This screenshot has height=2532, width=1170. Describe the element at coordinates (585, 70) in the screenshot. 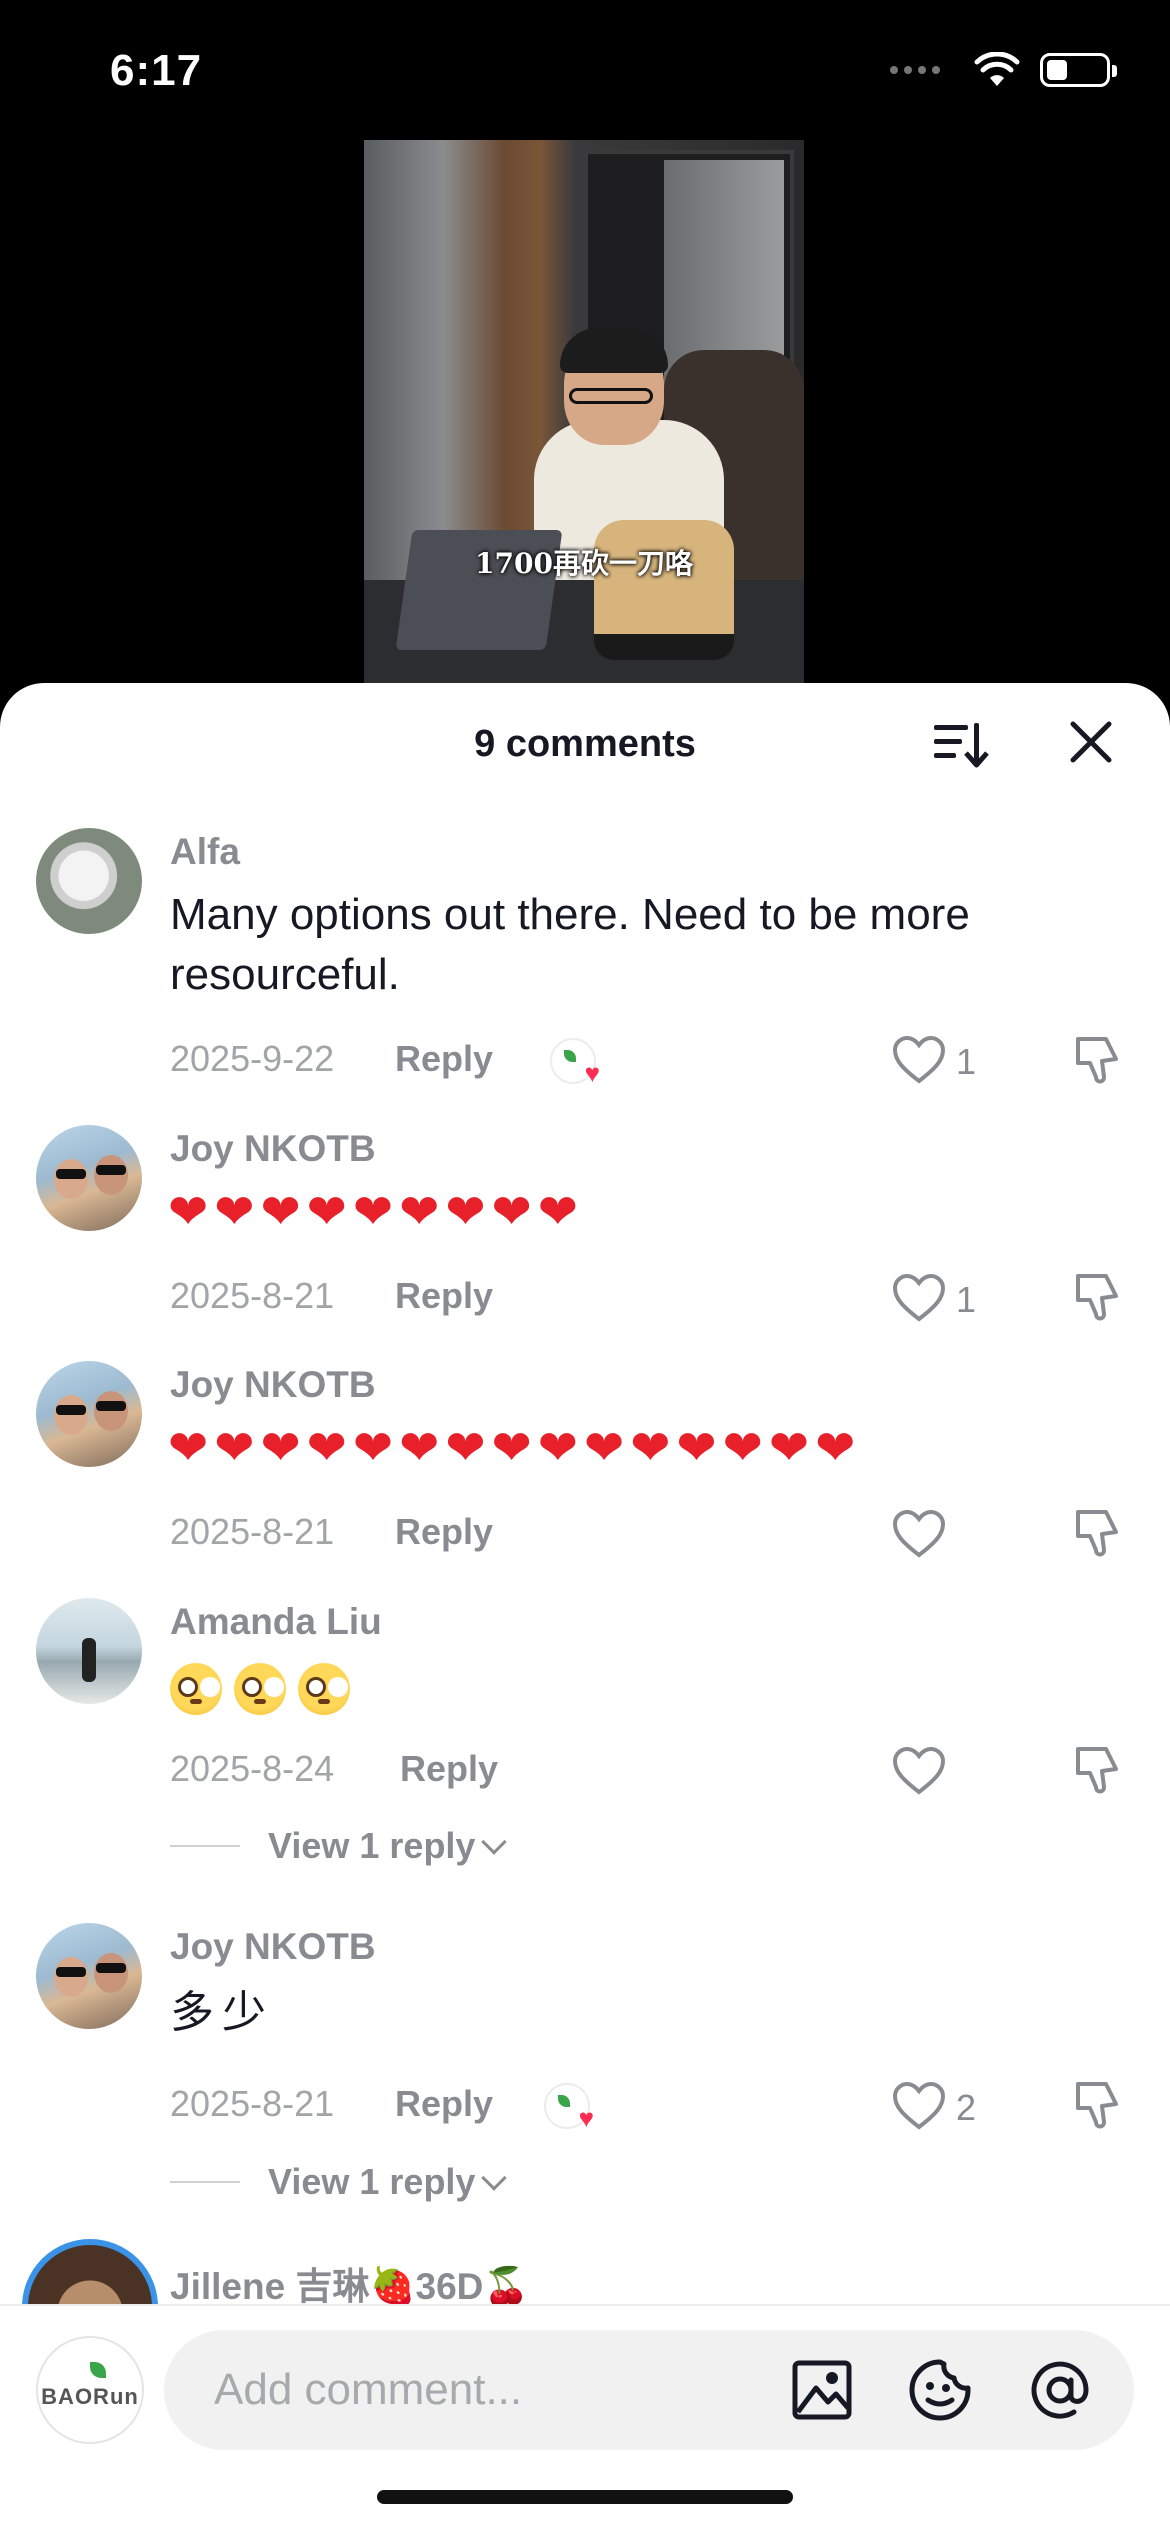

I see `status-bar: 6:17` at that location.